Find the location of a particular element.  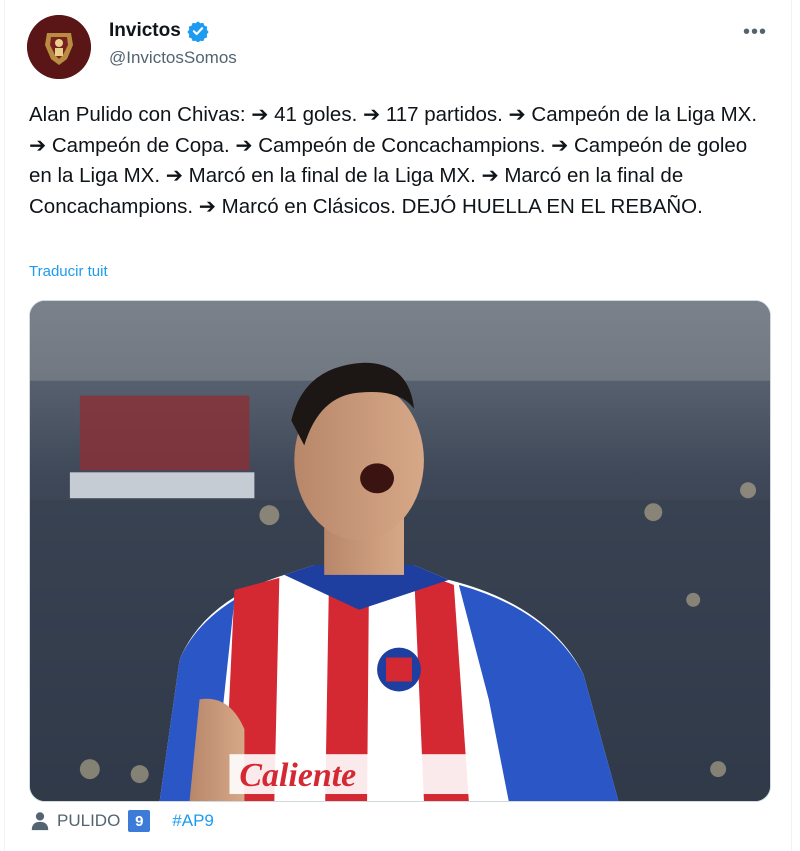

author-name-row: Invictos is located at coordinates (159, 31).